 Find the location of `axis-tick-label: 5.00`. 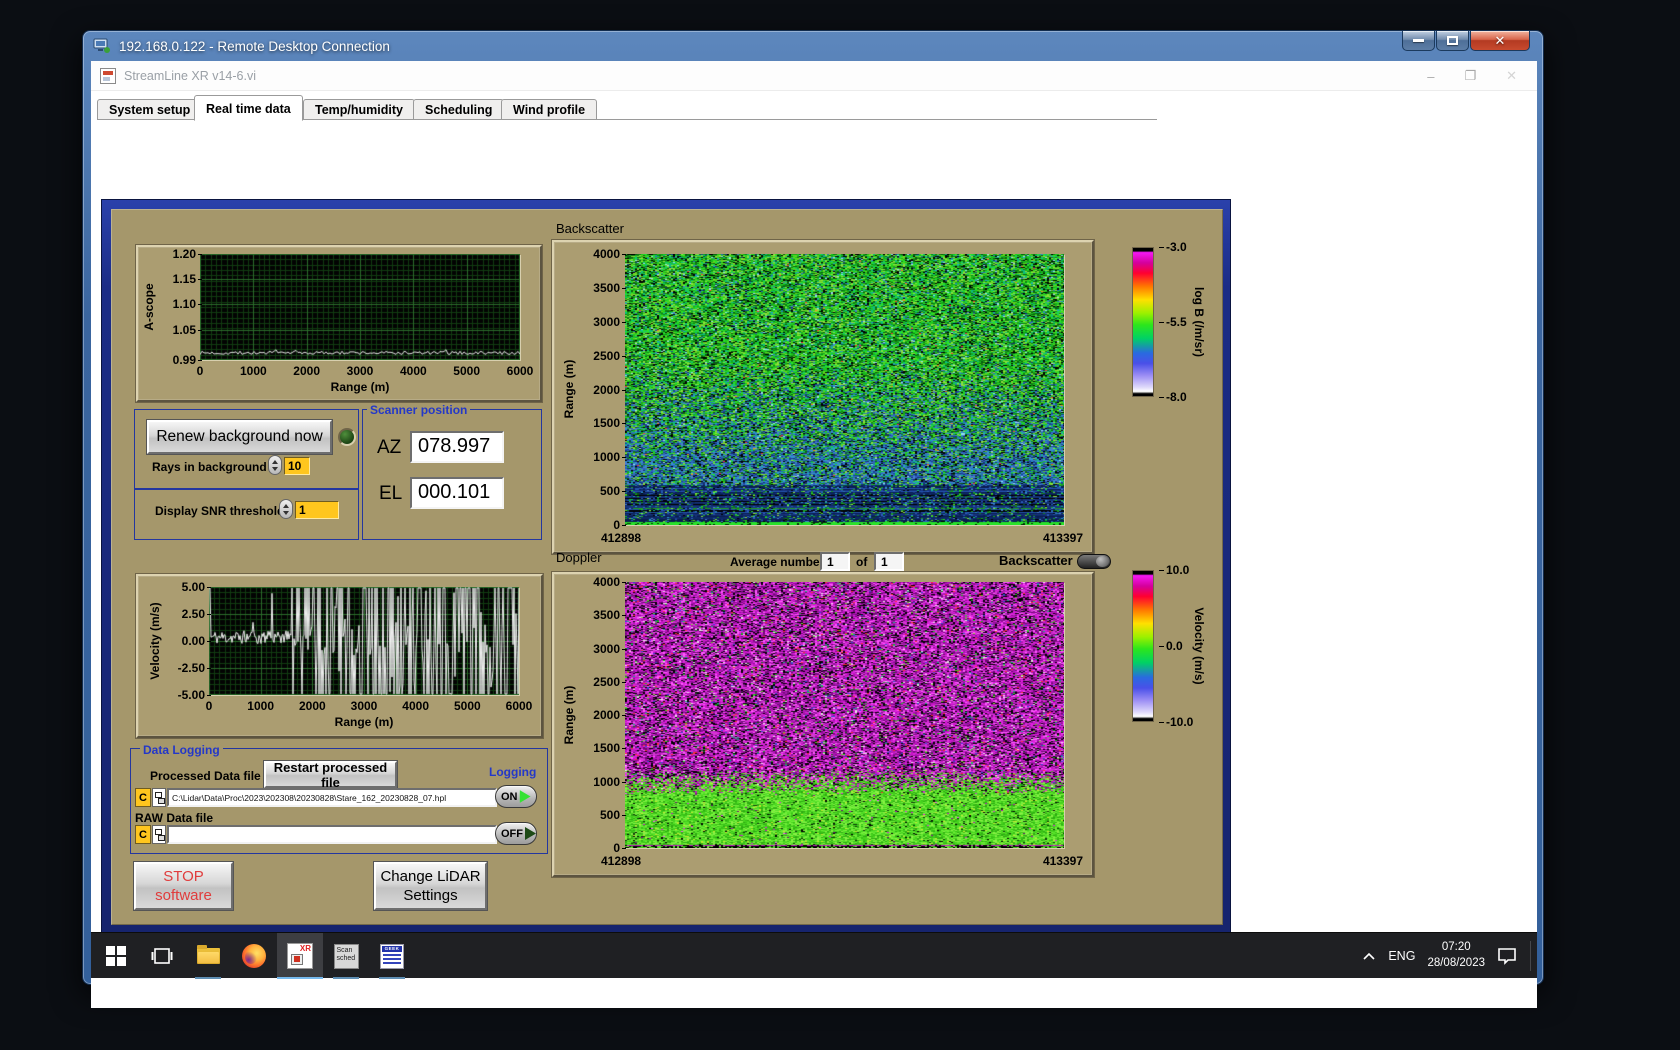

axis-tick-label: 5.00 is located at coordinates (196, 587).